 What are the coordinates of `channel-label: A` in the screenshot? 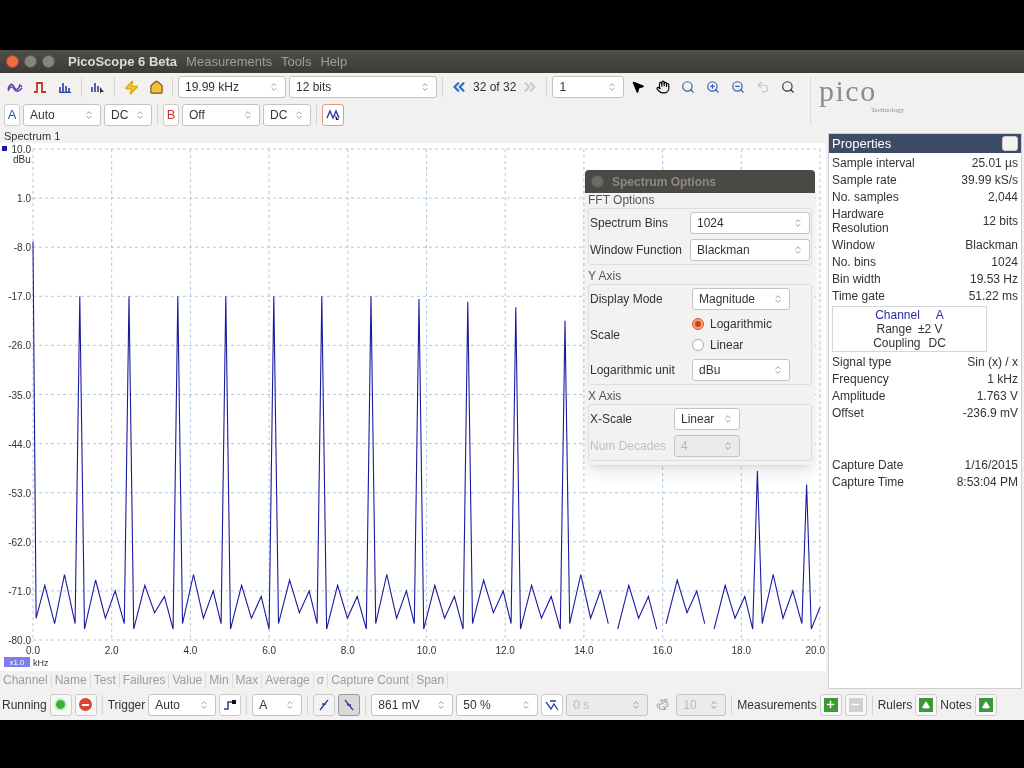 It's located at (12, 115).